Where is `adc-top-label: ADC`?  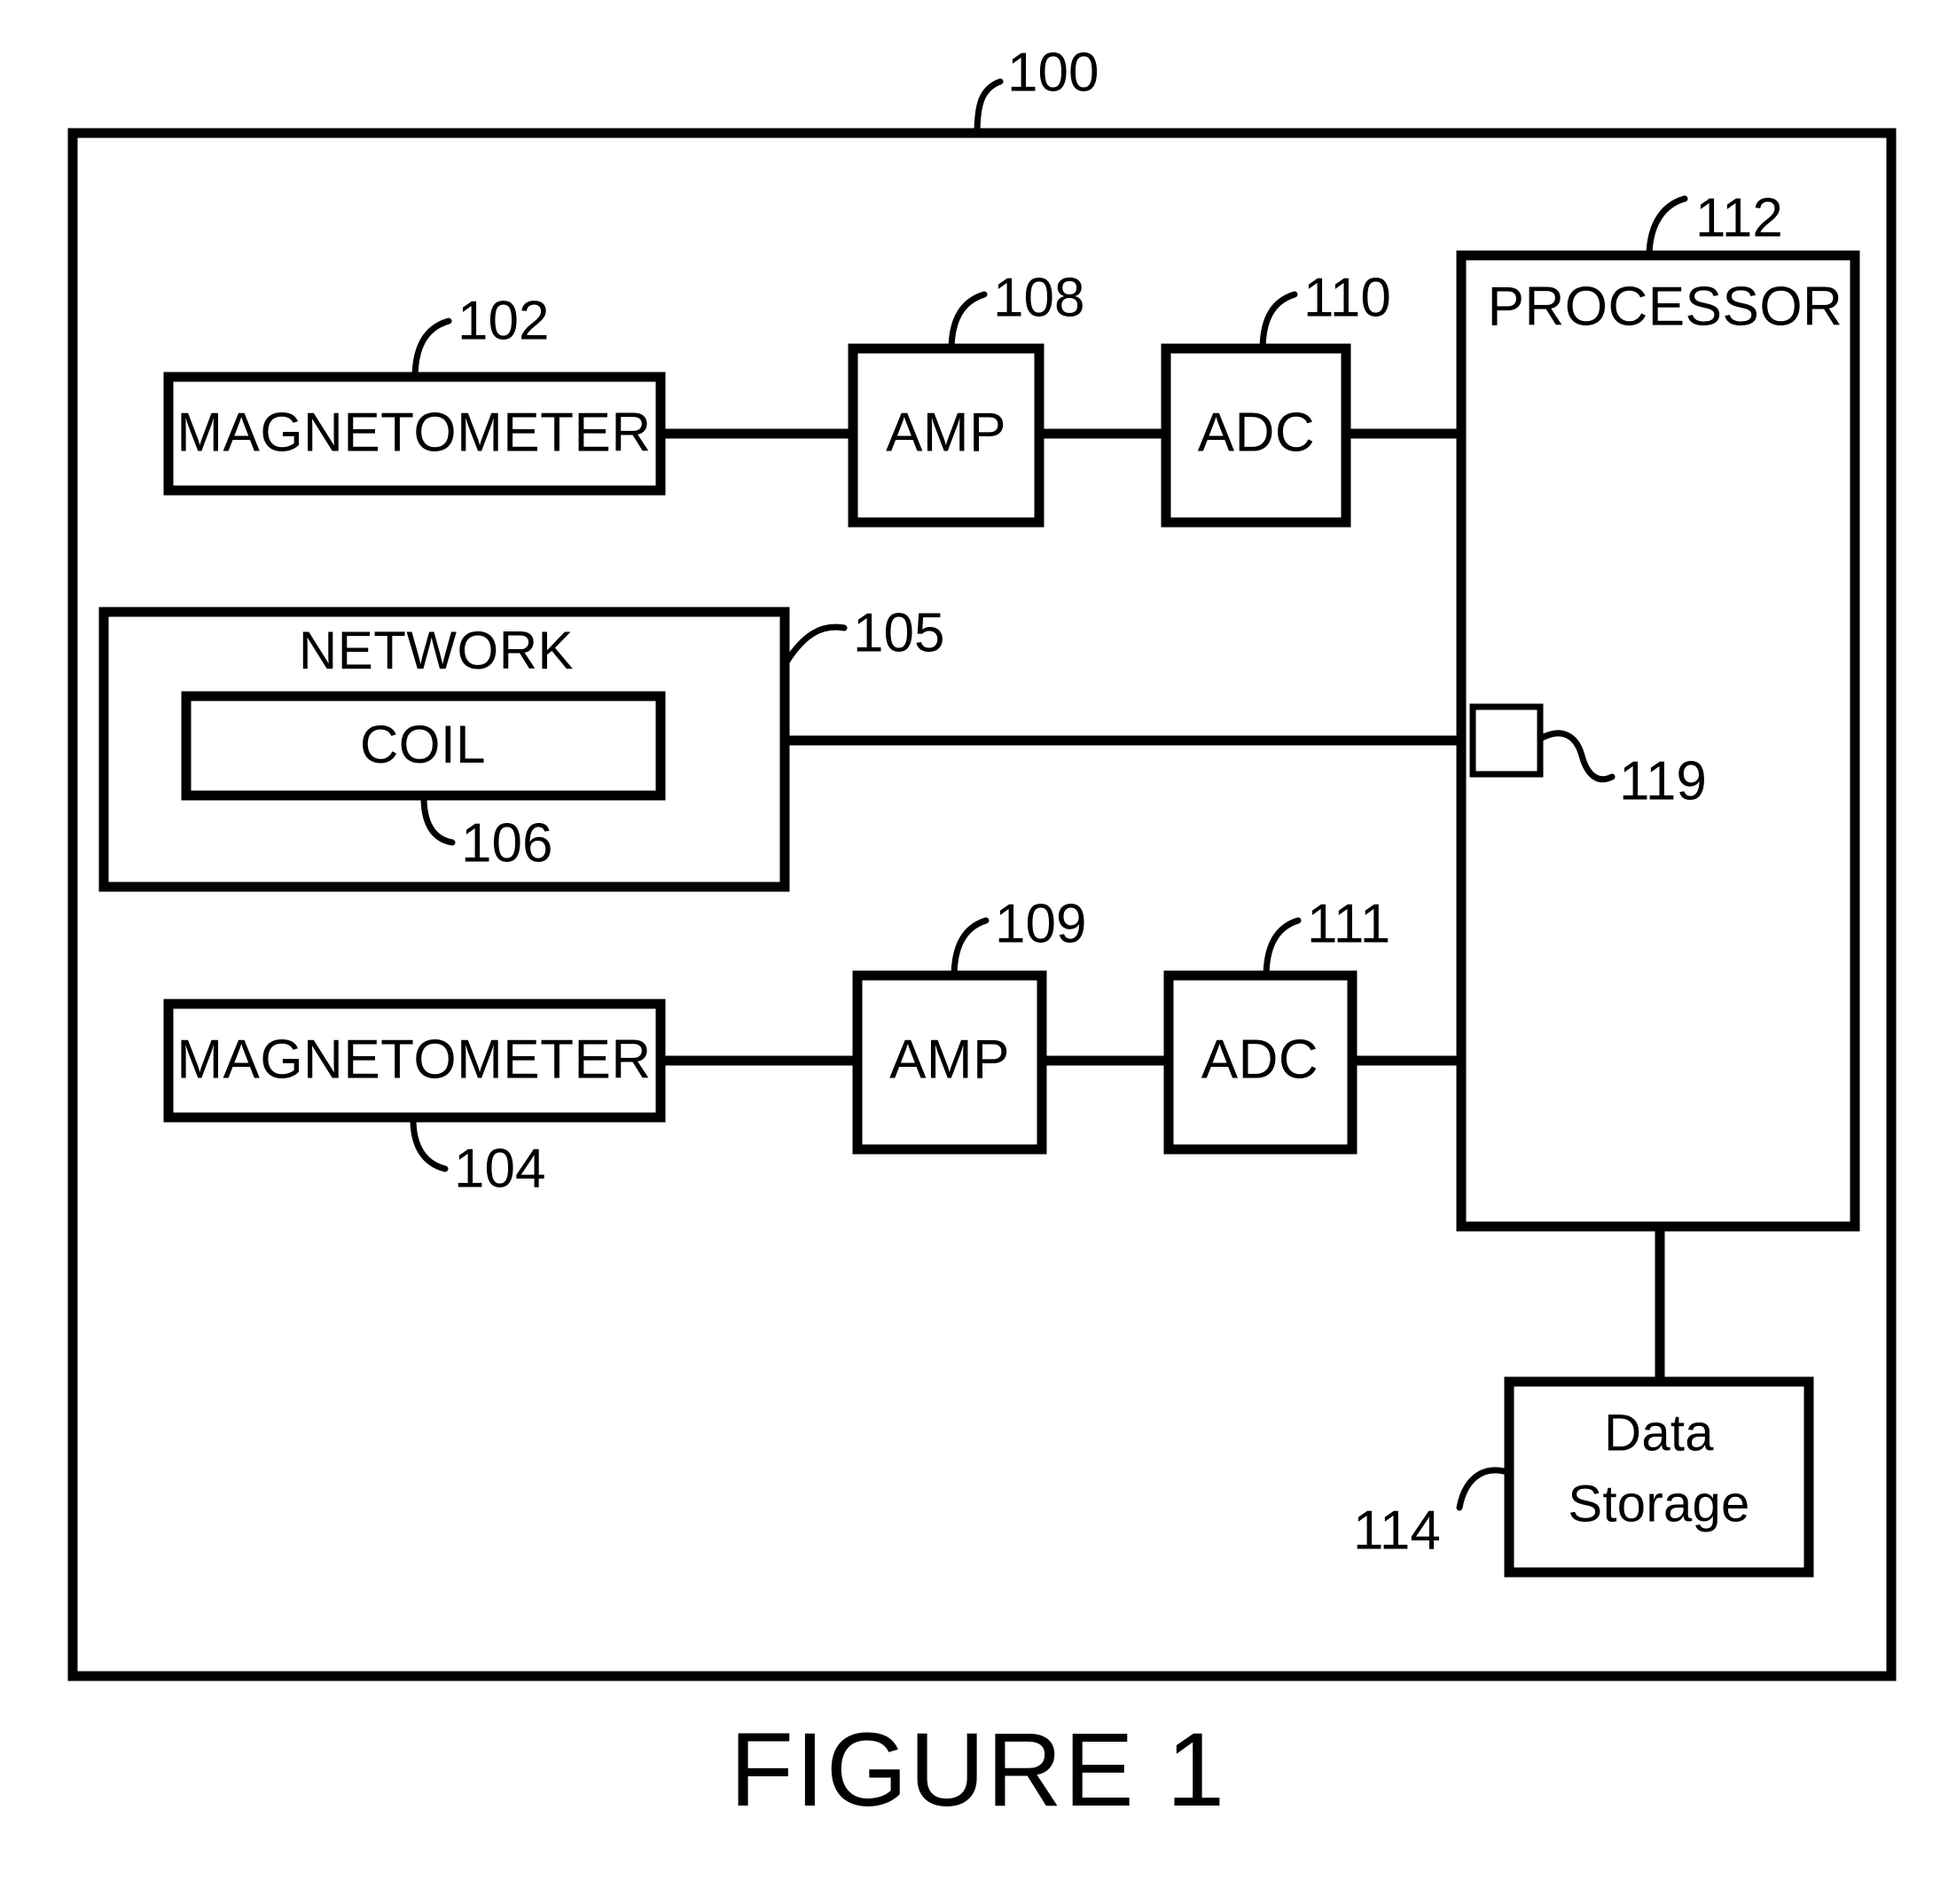 adc-top-label: ADC is located at coordinates (1256, 433).